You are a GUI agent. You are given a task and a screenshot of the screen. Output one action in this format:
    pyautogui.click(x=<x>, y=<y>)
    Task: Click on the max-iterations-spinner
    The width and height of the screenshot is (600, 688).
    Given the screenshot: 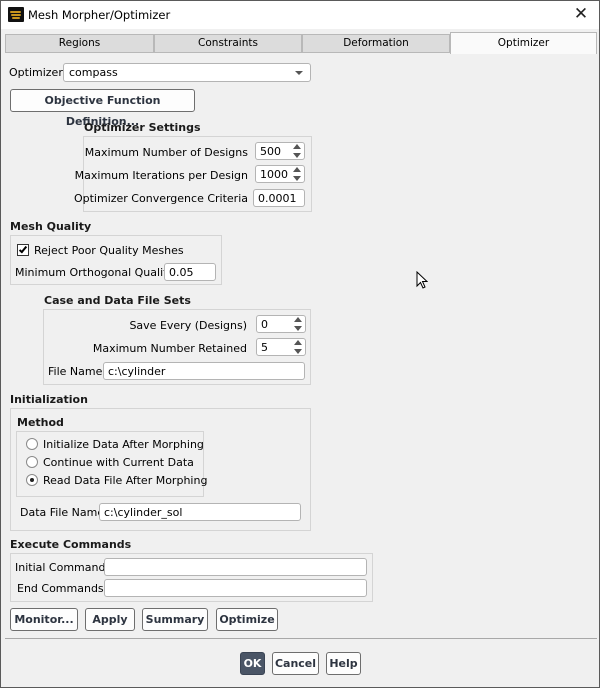 What is the action you would take?
    pyautogui.click(x=280, y=174)
    